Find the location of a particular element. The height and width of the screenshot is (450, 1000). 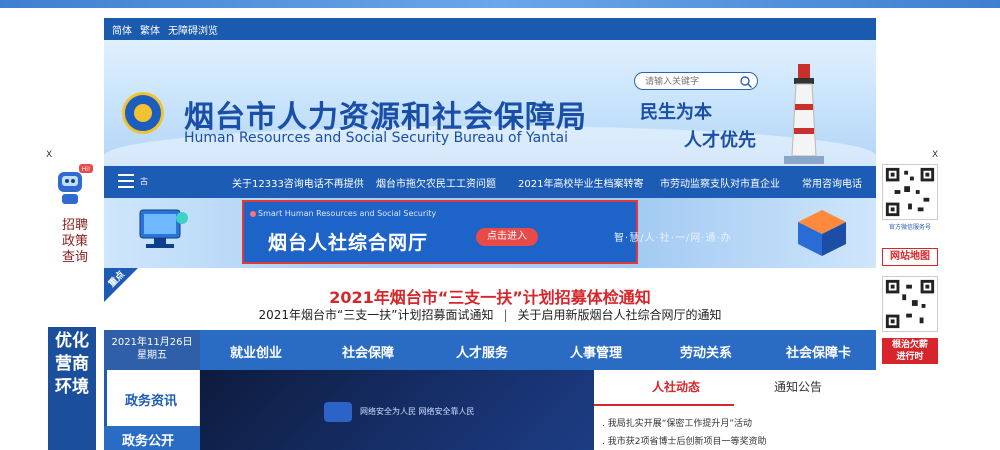

sitemap-button: 网站地图 is located at coordinates (910, 257).